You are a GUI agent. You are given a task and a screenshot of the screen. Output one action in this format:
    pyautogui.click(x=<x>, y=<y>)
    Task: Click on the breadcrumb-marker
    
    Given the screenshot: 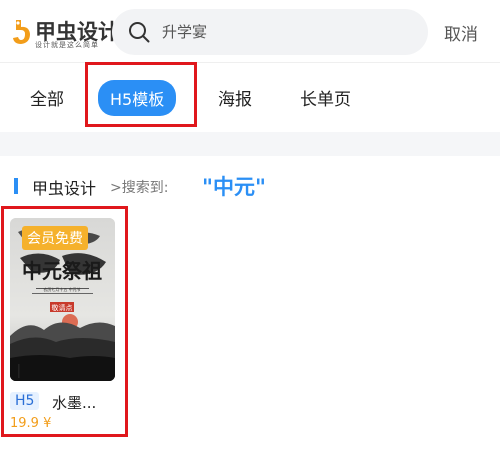 What is the action you would take?
    pyautogui.click(x=16, y=186)
    